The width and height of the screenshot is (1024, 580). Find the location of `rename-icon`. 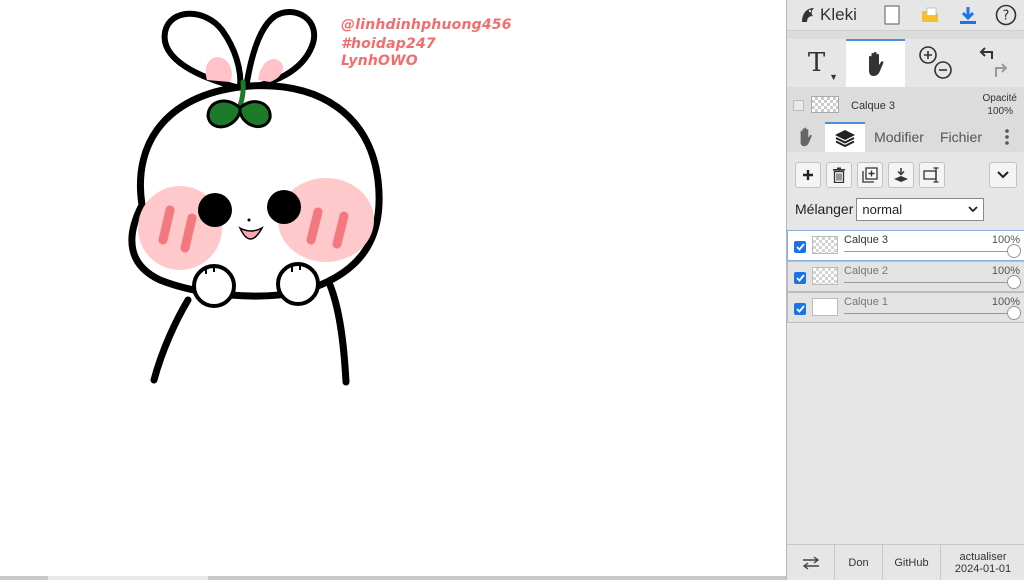

rename-icon is located at coordinates (931, 175).